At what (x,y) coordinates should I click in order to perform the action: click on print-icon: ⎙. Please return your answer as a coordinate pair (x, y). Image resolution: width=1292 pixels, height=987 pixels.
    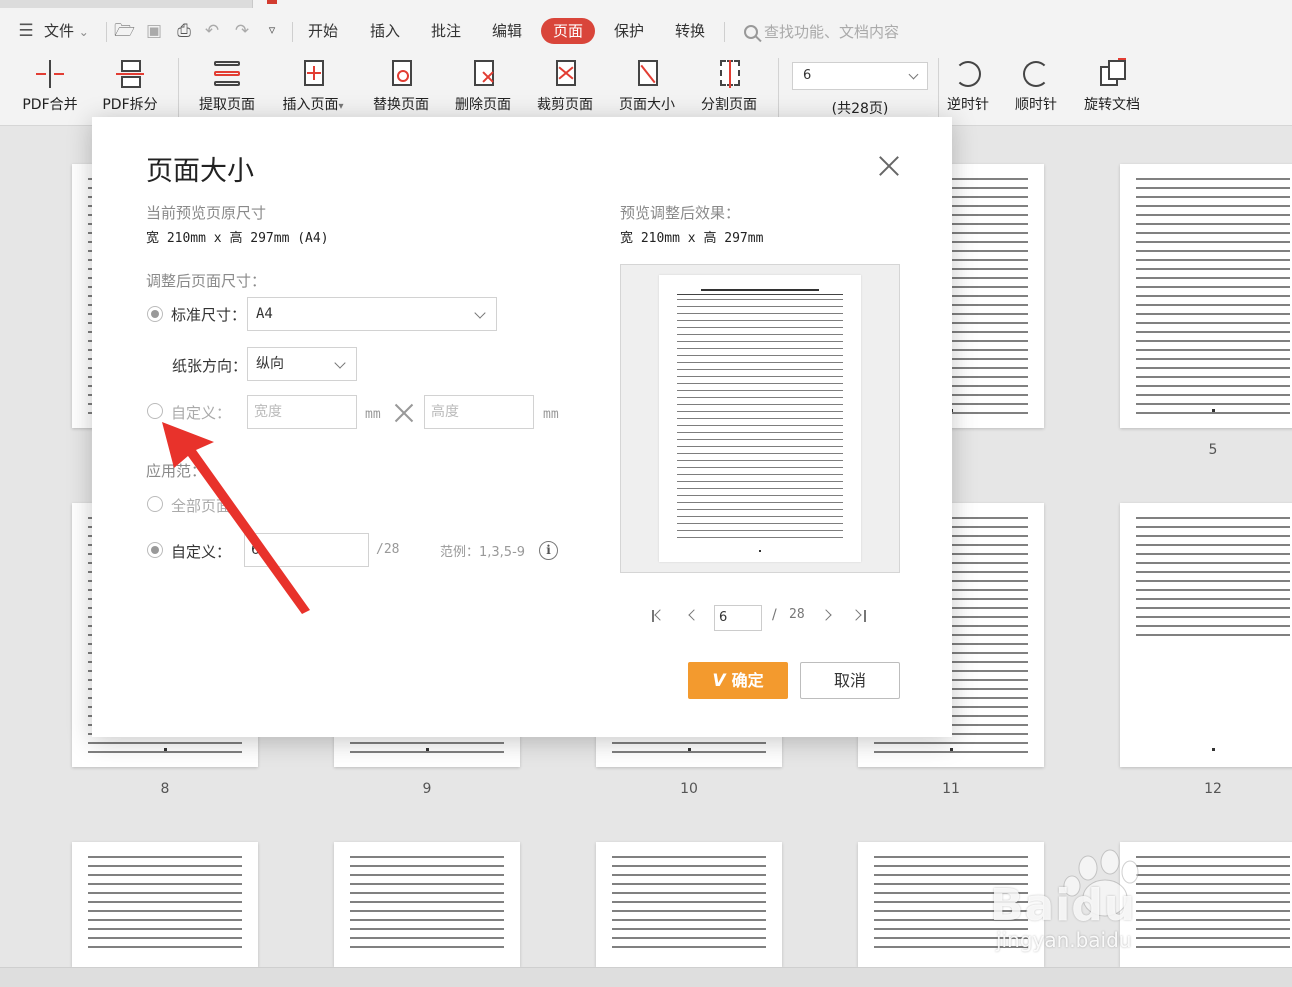
    Looking at the image, I should click on (184, 31).